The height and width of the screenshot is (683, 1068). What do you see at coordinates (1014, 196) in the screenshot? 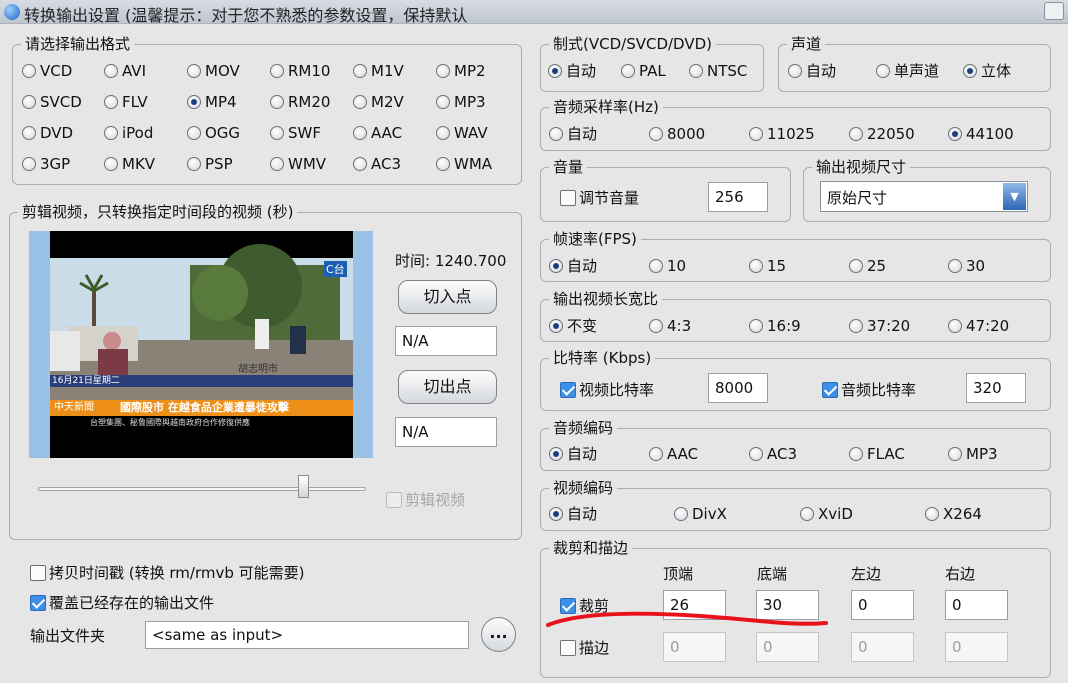
I see `chevron-down-icon: ▼` at bounding box center [1014, 196].